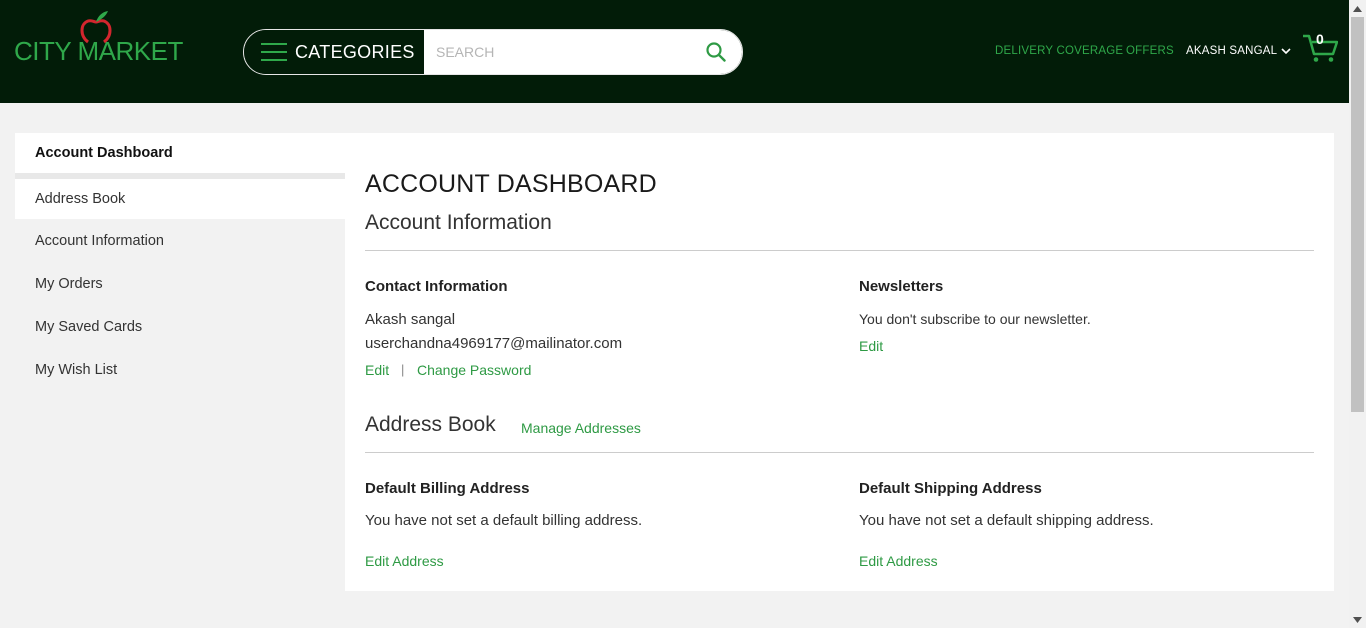 This screenshot has width=1366, height=628. Describe the element at coordinates (180, 326) in the screenshot. I see `sidebar-item-my-saved-cards: My Saved Cards` at that location.